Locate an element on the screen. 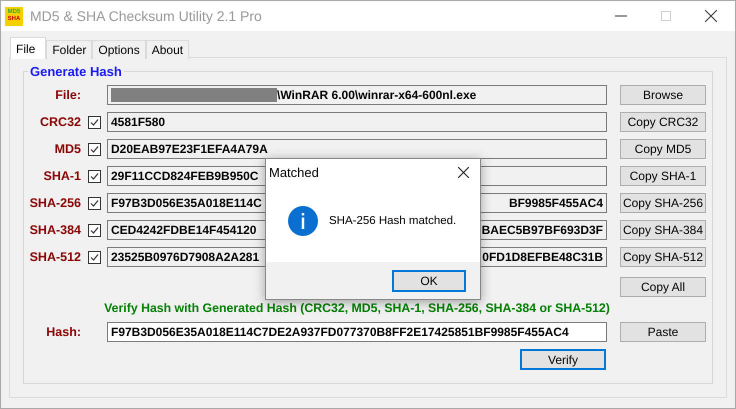  hash-value: 4581F580 is located at coordinates (138, 122).